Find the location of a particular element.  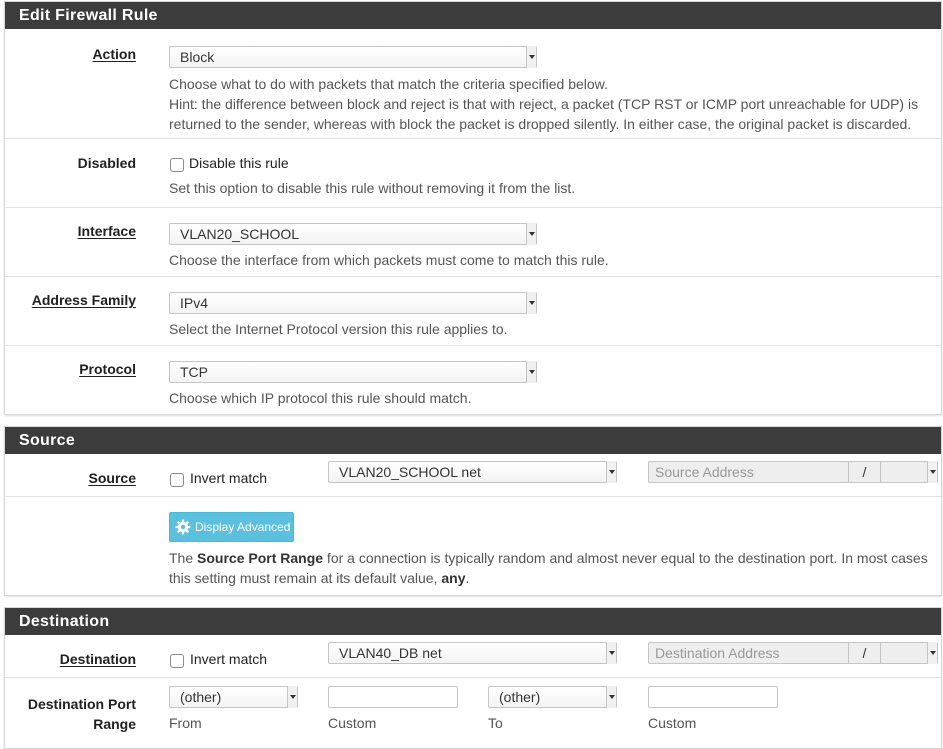

interface-label: Interface is located at coordinates (106, 231).